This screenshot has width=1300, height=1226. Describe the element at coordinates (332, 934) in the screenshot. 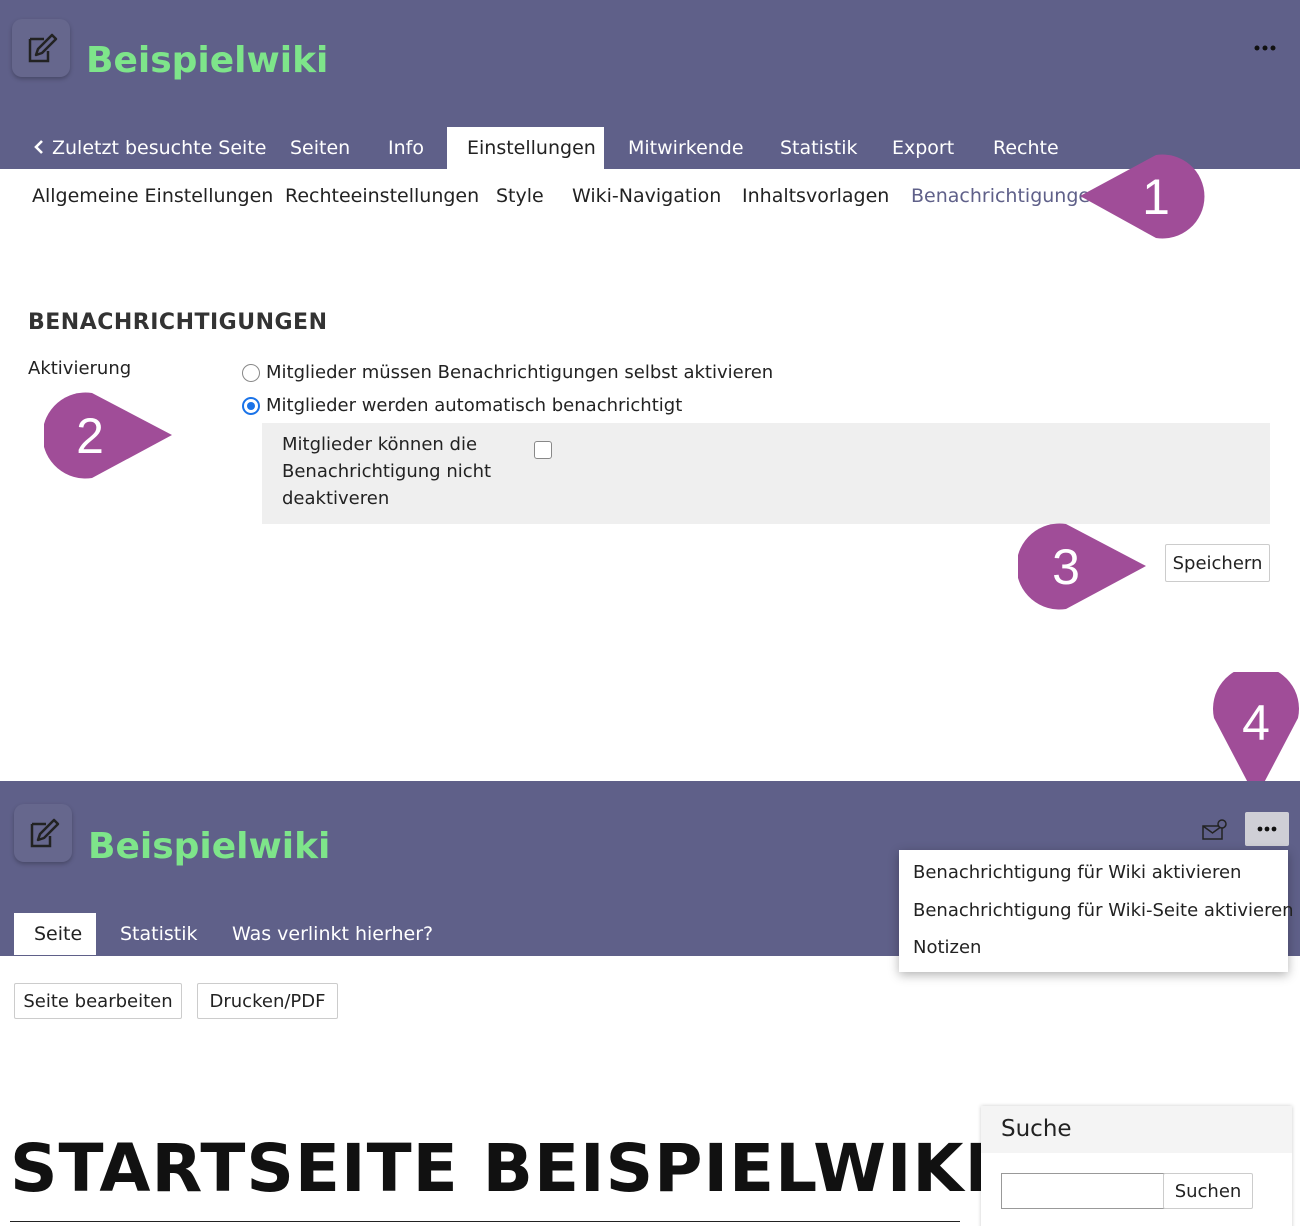

I see `tab-was-verlinkt-hierher: Was verlinkt hierher?` at that location.